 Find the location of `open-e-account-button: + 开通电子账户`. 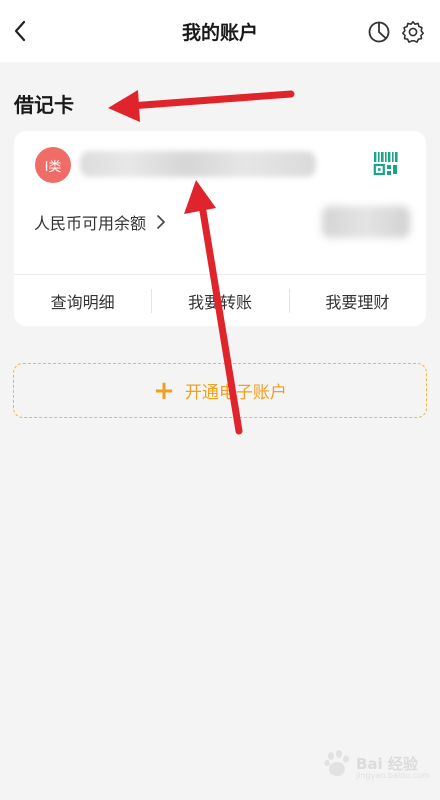

open-e-account-button: + 开通电子账户 is located at coordinates (220, 390).